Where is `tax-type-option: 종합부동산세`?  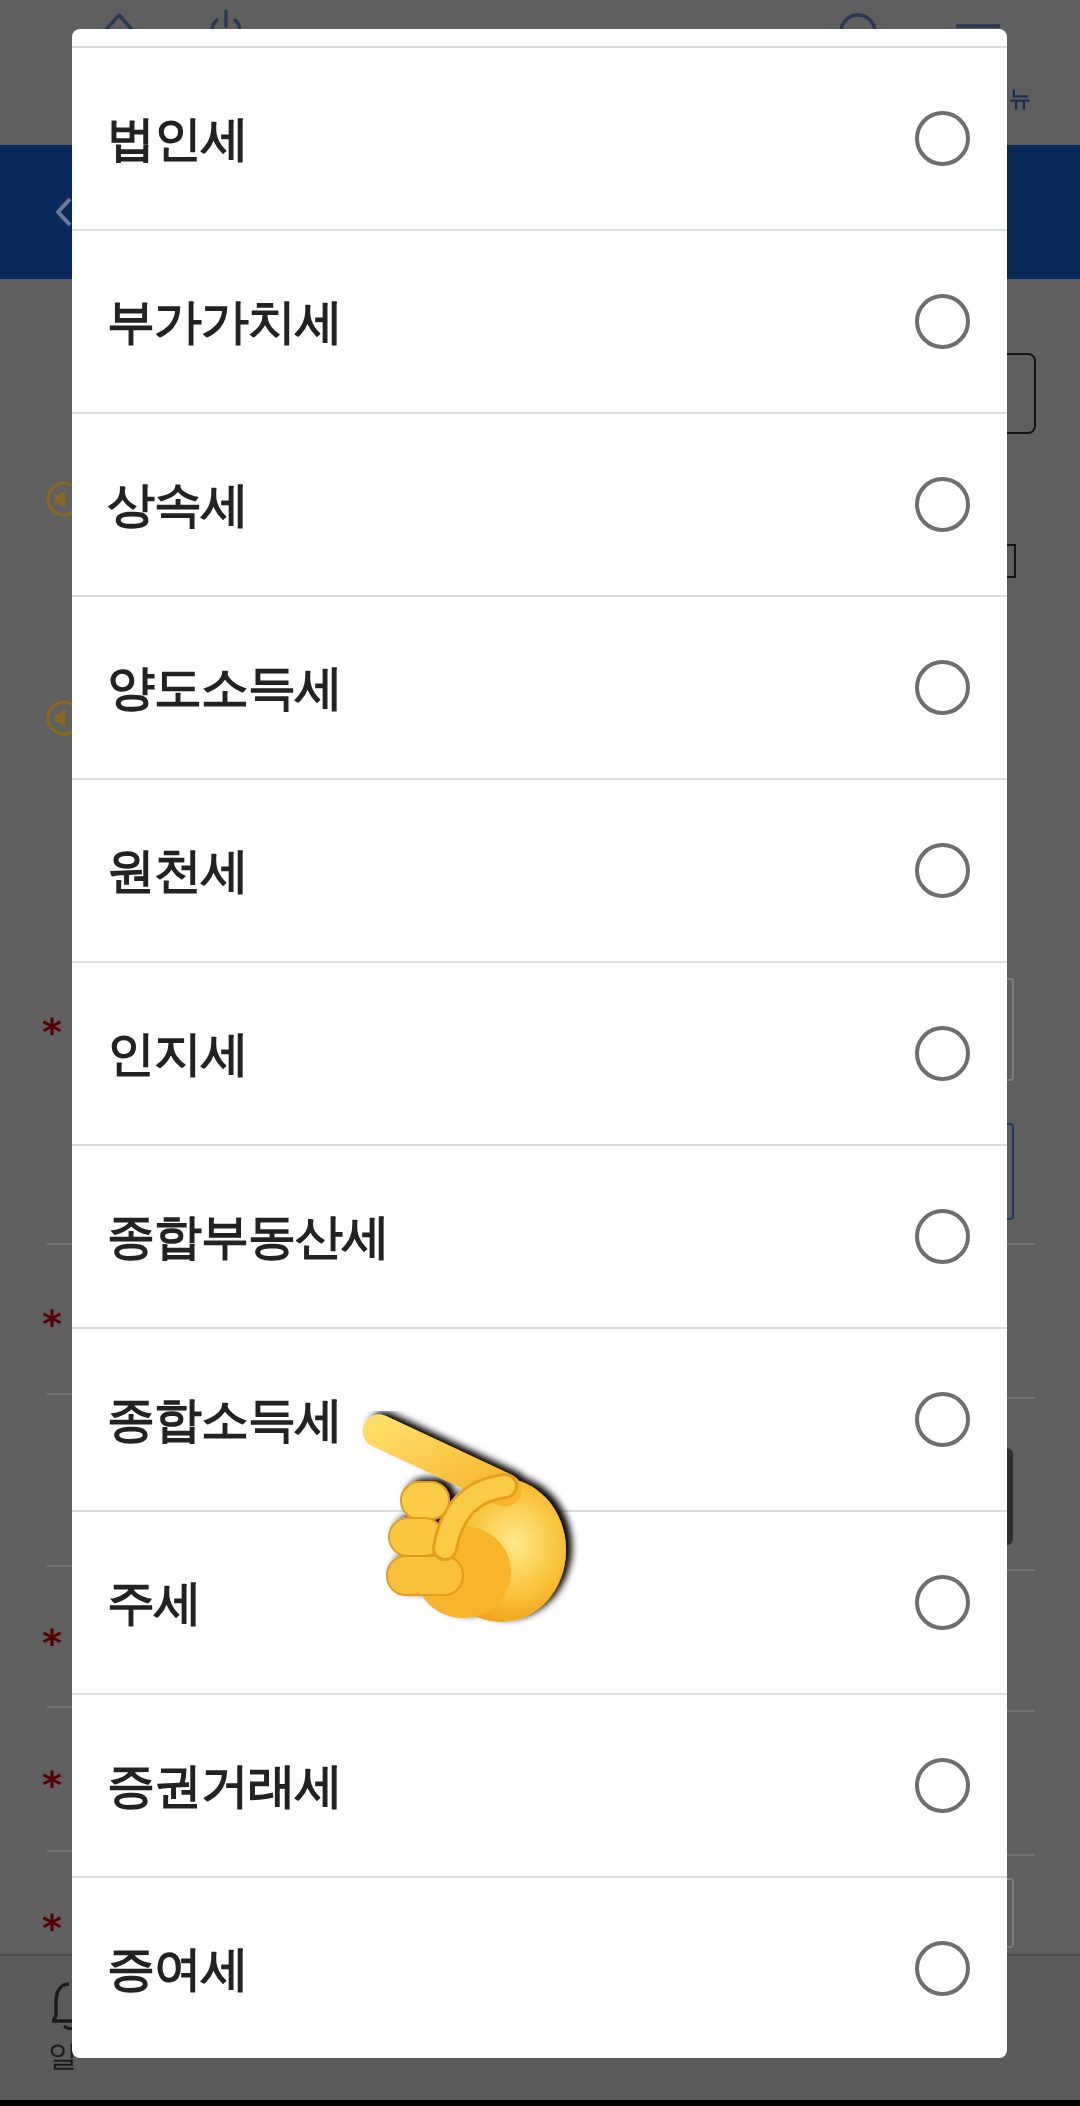
tax-type-option: 종합부동산세 is located at coordinates (539, 1235).